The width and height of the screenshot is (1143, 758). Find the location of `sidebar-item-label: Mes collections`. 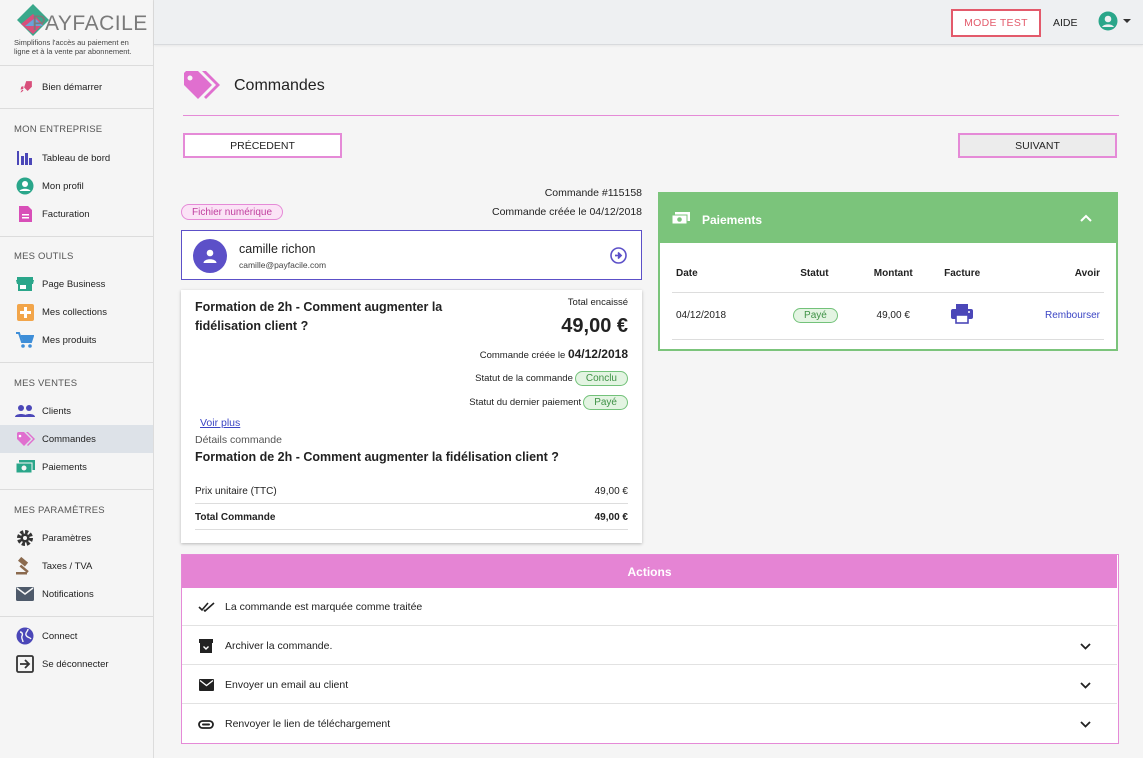

sidebar-item-label: Mes collections is located at coordinates (74, 312).